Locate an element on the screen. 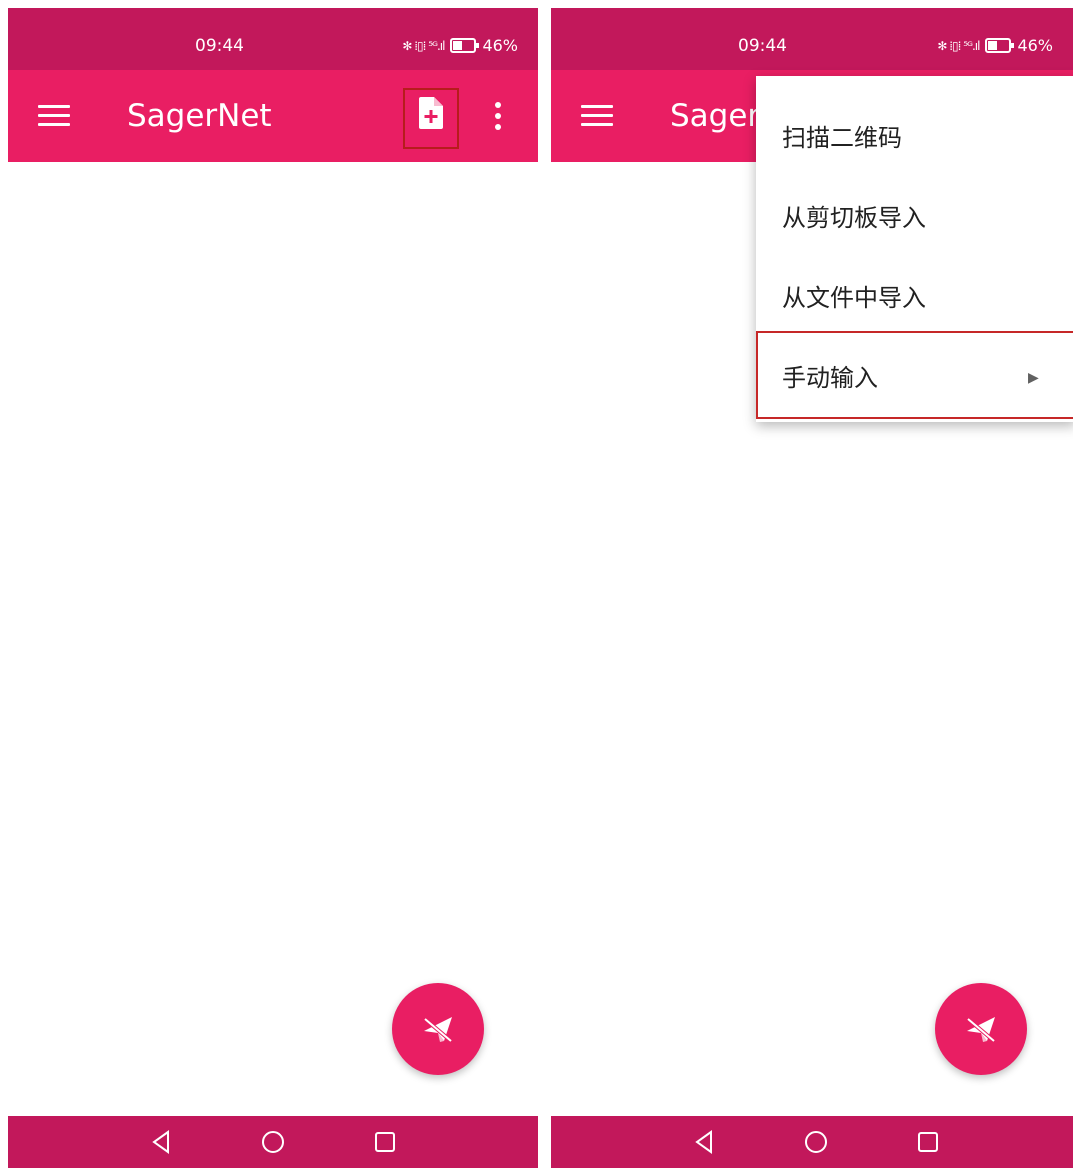 This screenshot has width=1073, height=1168. app-bar: SagerNet is located at coordinates (273, 116).